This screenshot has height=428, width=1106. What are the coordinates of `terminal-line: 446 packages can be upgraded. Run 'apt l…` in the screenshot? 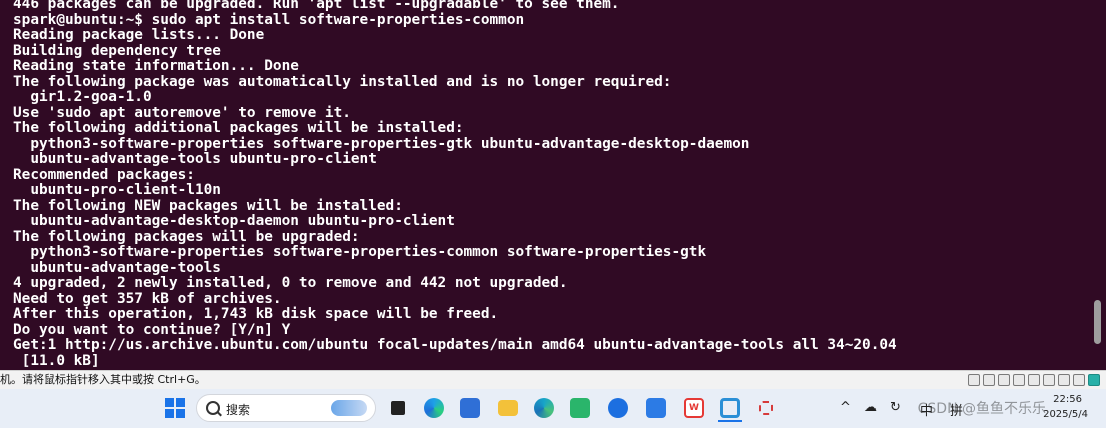 It's located at (316, 6).